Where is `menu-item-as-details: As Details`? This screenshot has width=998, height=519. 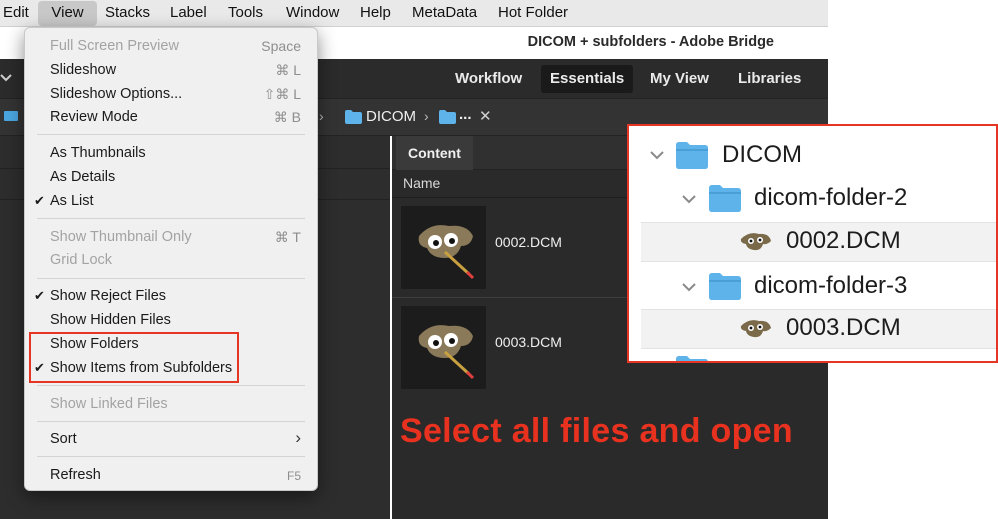
menu-item-as-details: As Details is located at coordinates (171, 177).